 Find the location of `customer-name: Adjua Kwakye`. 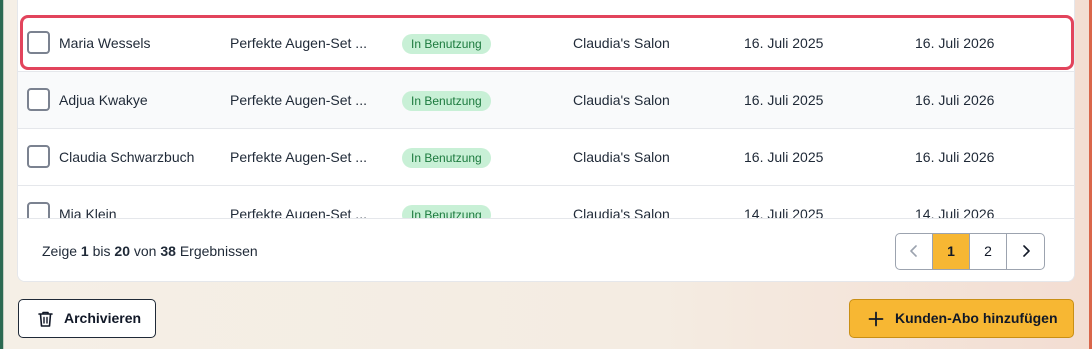

customer-name: Adjua Kwakye is located at coordinates (103, 100).